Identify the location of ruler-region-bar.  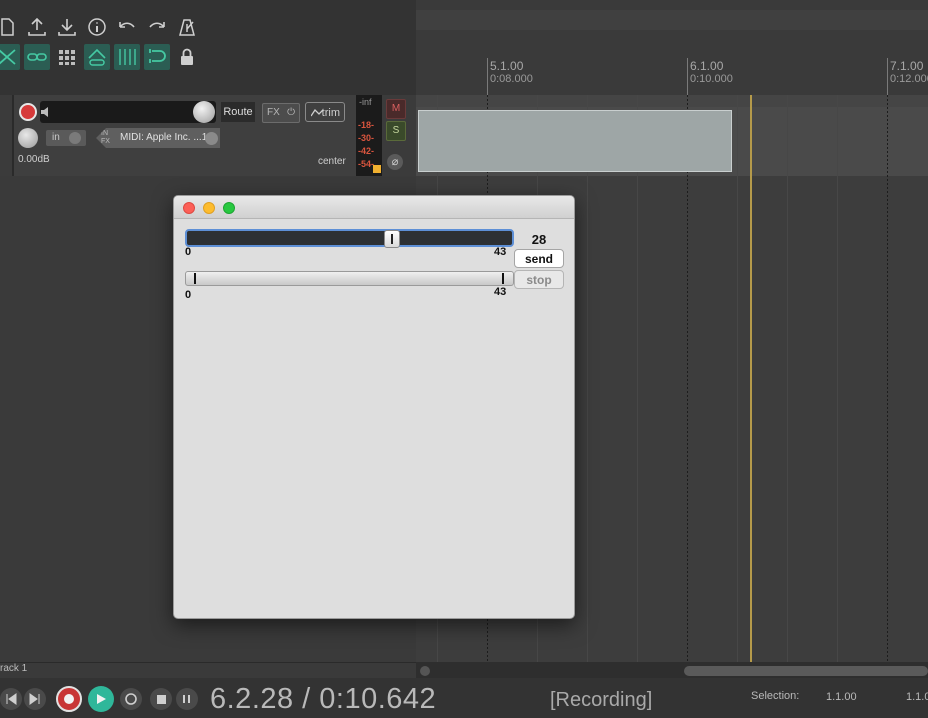
(672, 20).